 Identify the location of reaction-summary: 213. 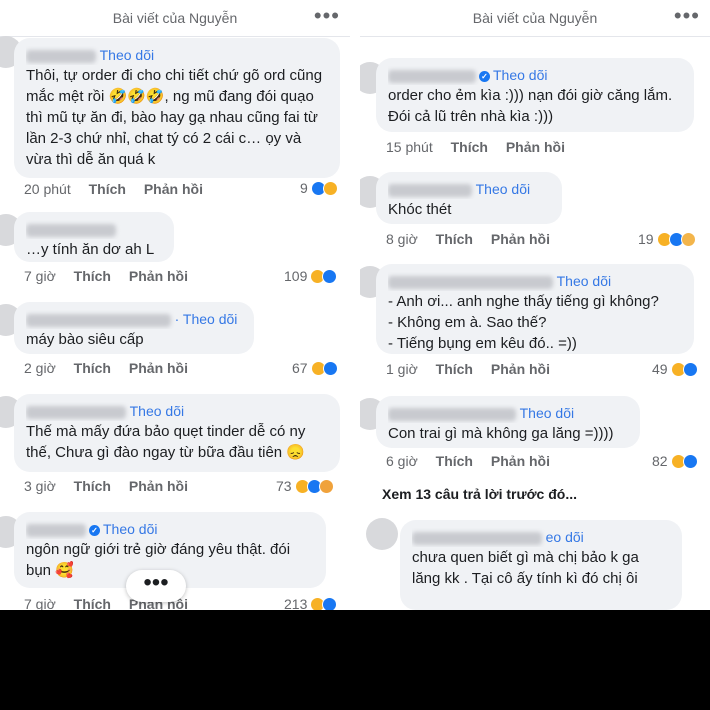
(311, 603).